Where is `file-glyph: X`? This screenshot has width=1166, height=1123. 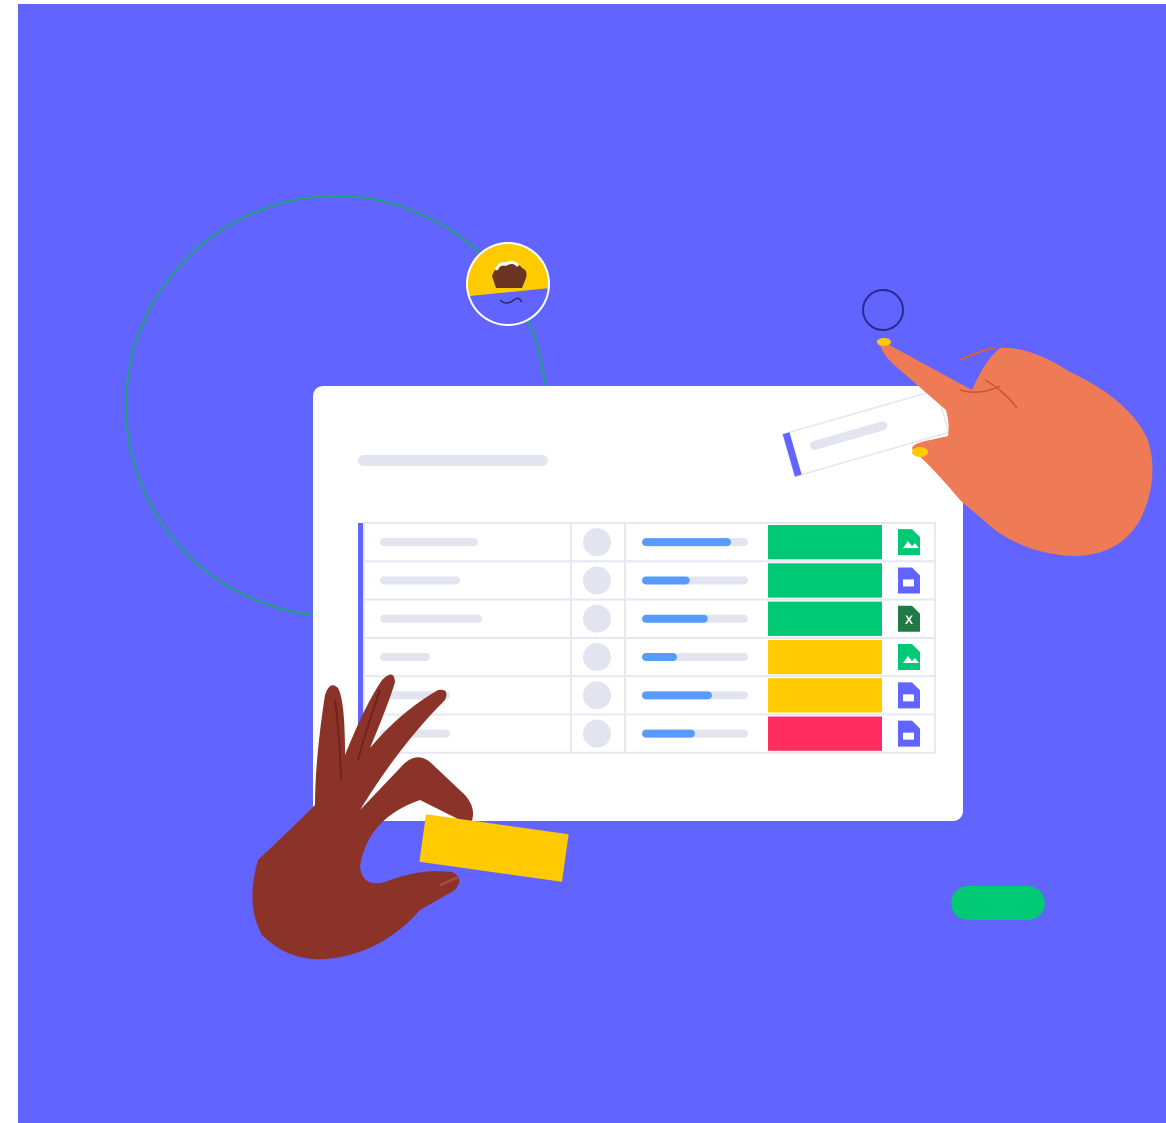
file-glyph: X is located at coordinates (909, 620).